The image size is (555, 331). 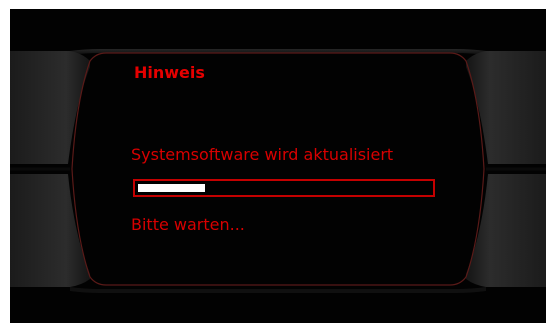 What do you see at coordinates (171, 188) in the screenshot?
I see `update-progress-fill` at bounding box center [171, 188].